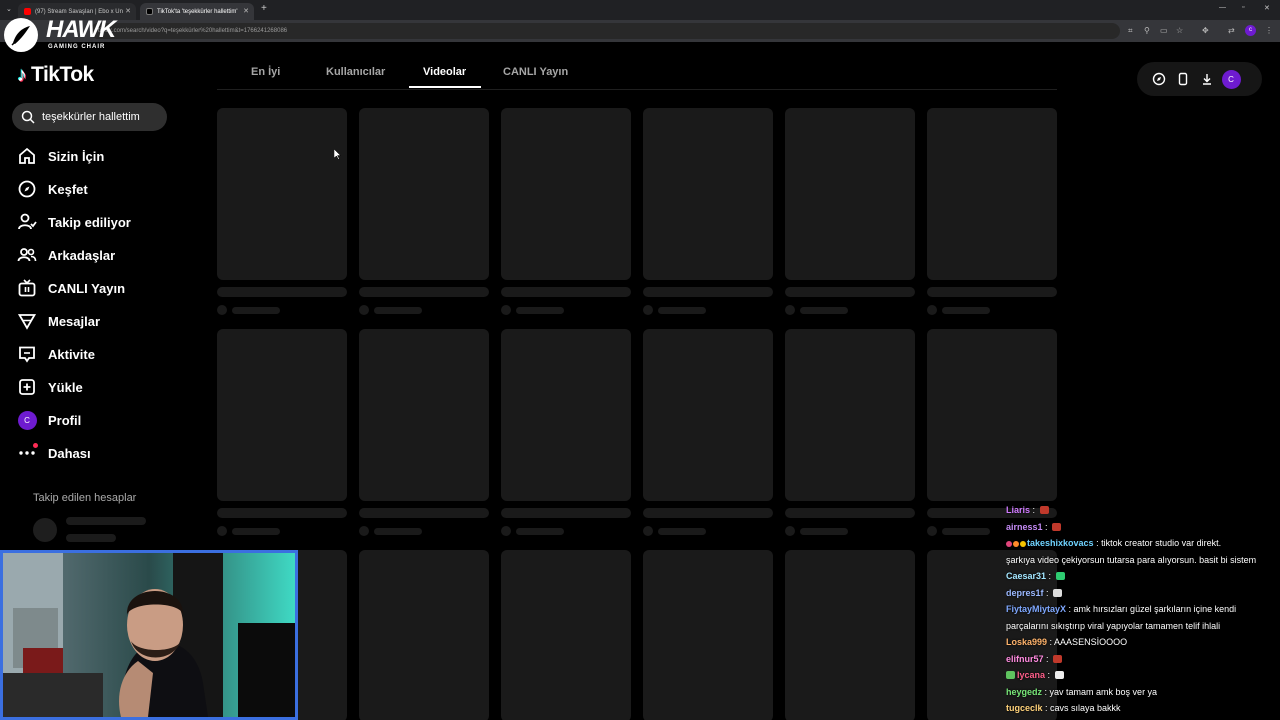 The width and height of the screenshot is (1280, 720). What do you see at coordinates (1205, 31) in the screenshot?
I see `extensions-icon: ✥` at bounding box center [1205, 31].